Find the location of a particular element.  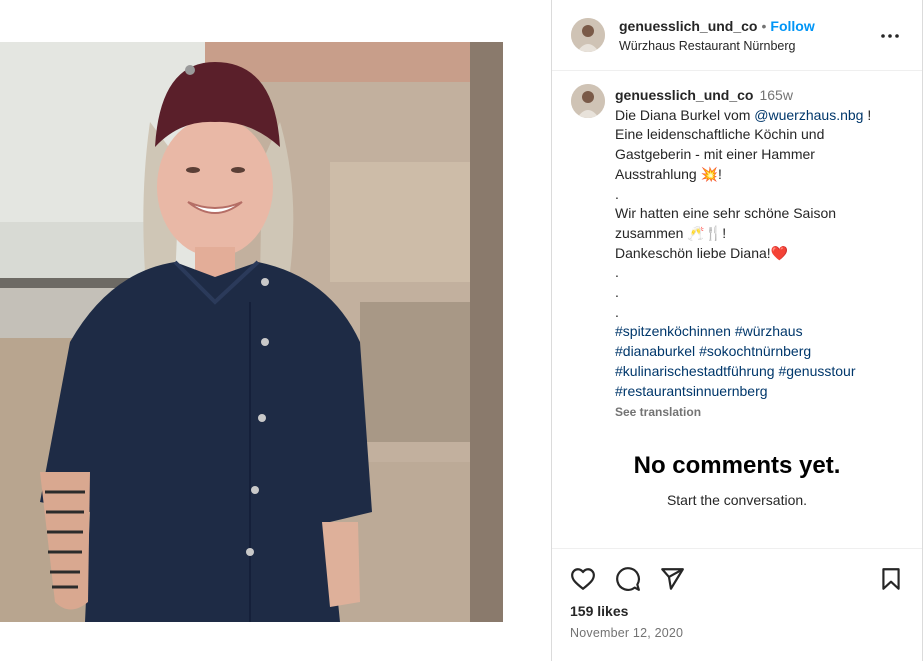

hashtag-line: #kulinarischestadtführung #genusstour is located at coordinates (760, 372).